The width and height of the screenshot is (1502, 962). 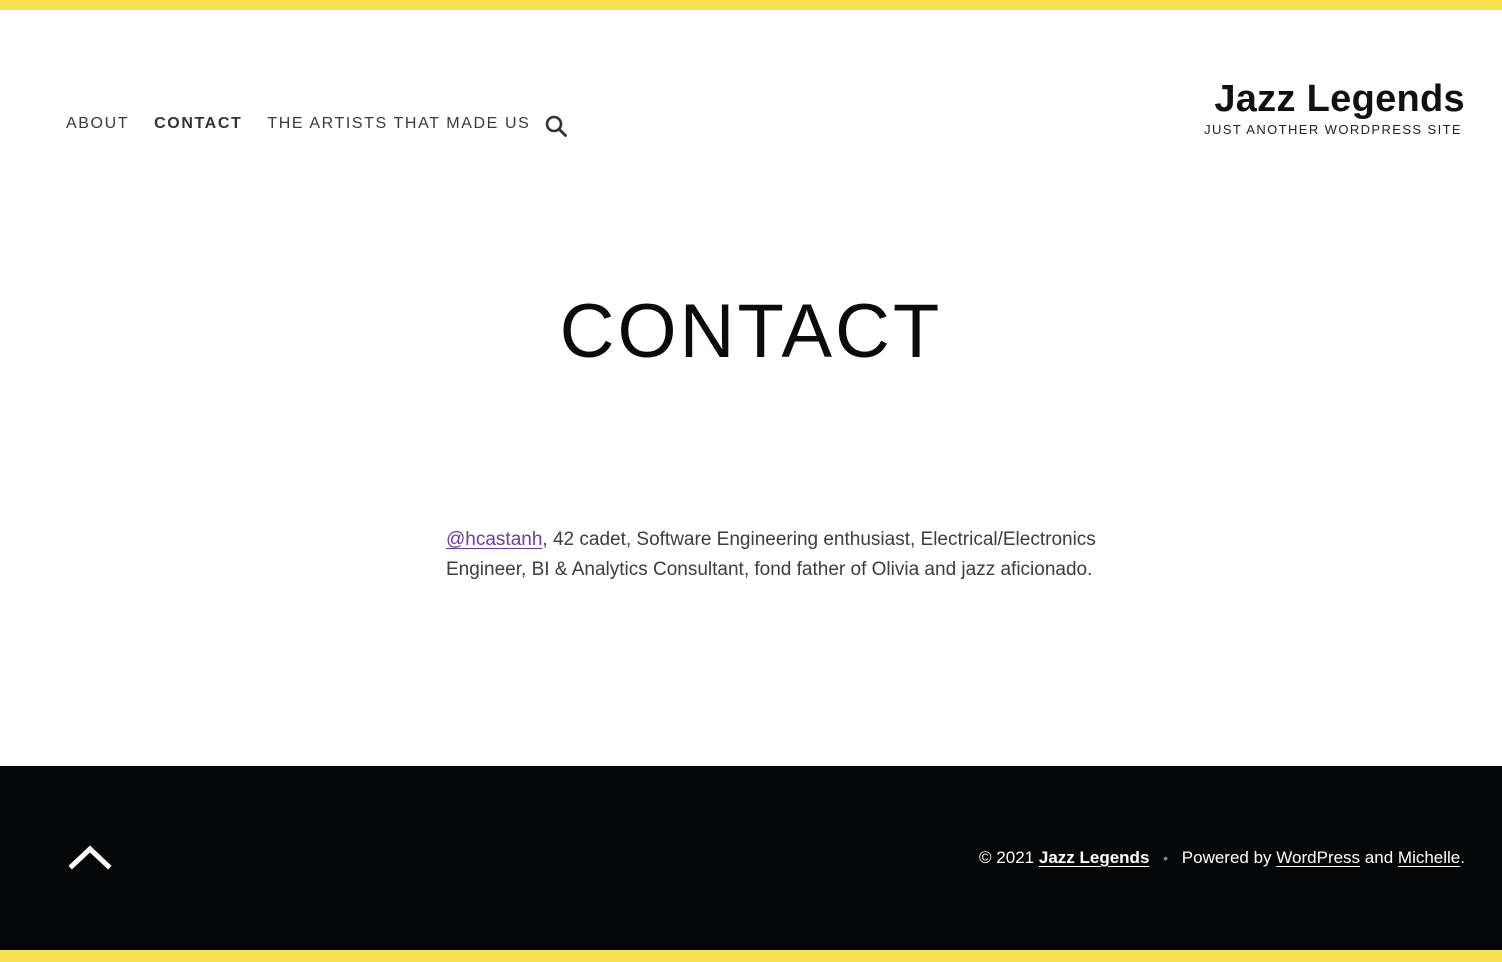 I want to click on footer-site-link: Jazz Legends, so click(x=1094, y=857).